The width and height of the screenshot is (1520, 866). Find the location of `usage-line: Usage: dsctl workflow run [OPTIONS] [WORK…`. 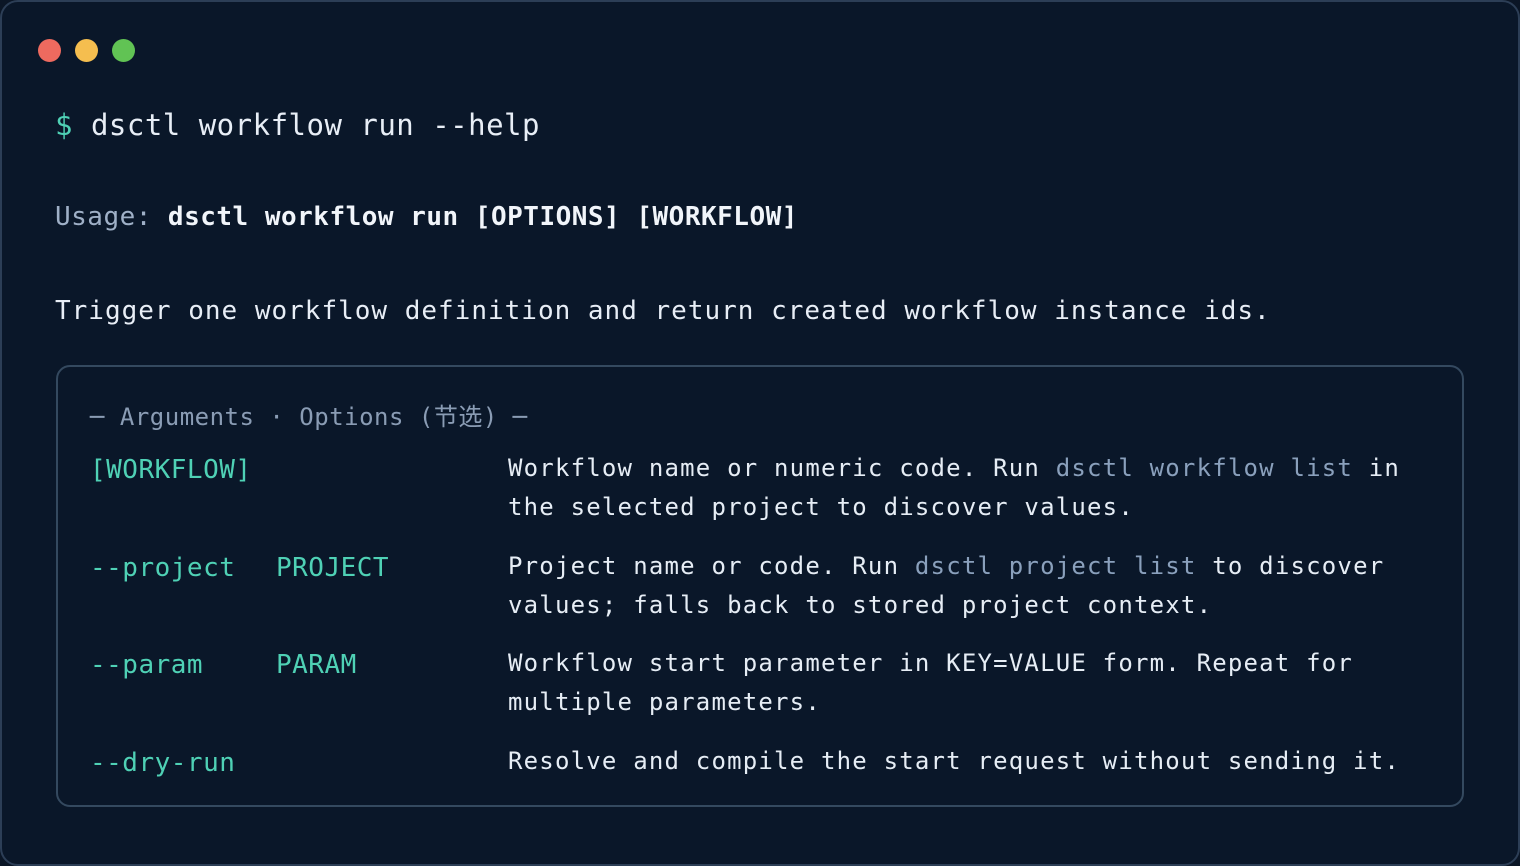

usage-line: Usage: dsctl workflow run [OPTIONS] [WORK… is located at coordinates (426, 217).